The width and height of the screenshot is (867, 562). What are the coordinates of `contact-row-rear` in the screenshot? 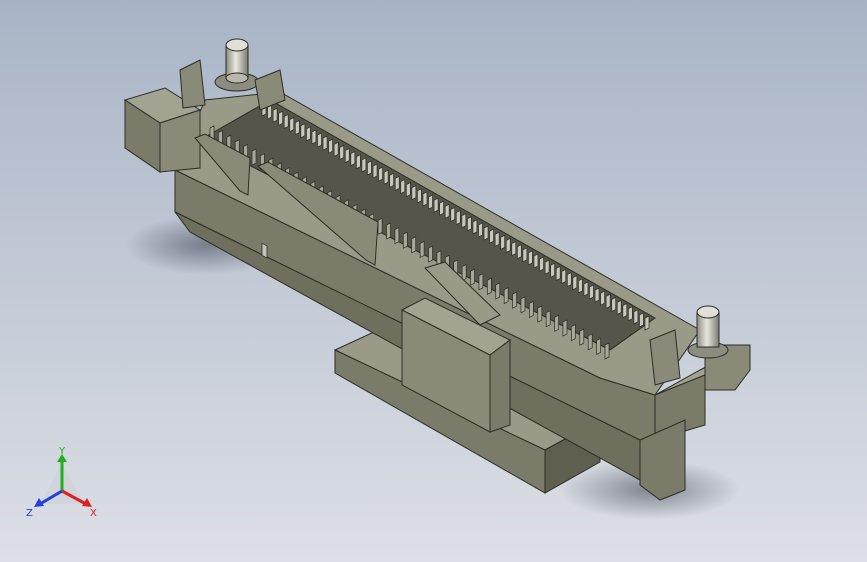 It's located at (264, 250).